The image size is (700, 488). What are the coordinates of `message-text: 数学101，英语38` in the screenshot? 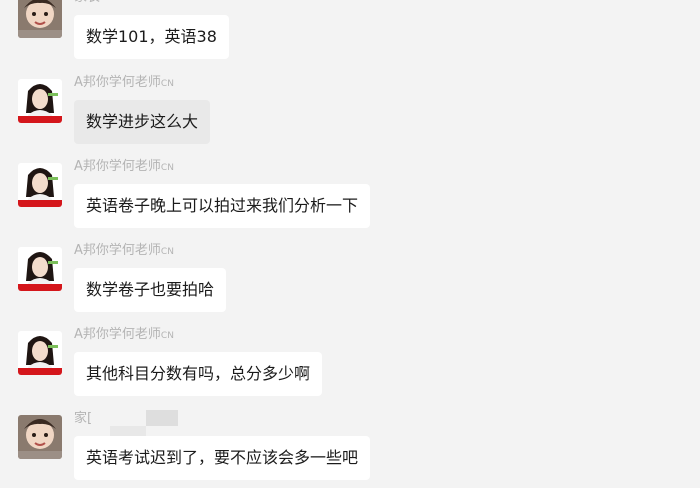 It's located at (151, 36).